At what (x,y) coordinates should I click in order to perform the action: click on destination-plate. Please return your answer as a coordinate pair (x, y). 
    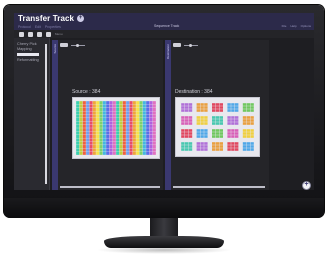
    Looking at the image, I should click on (217, 127).